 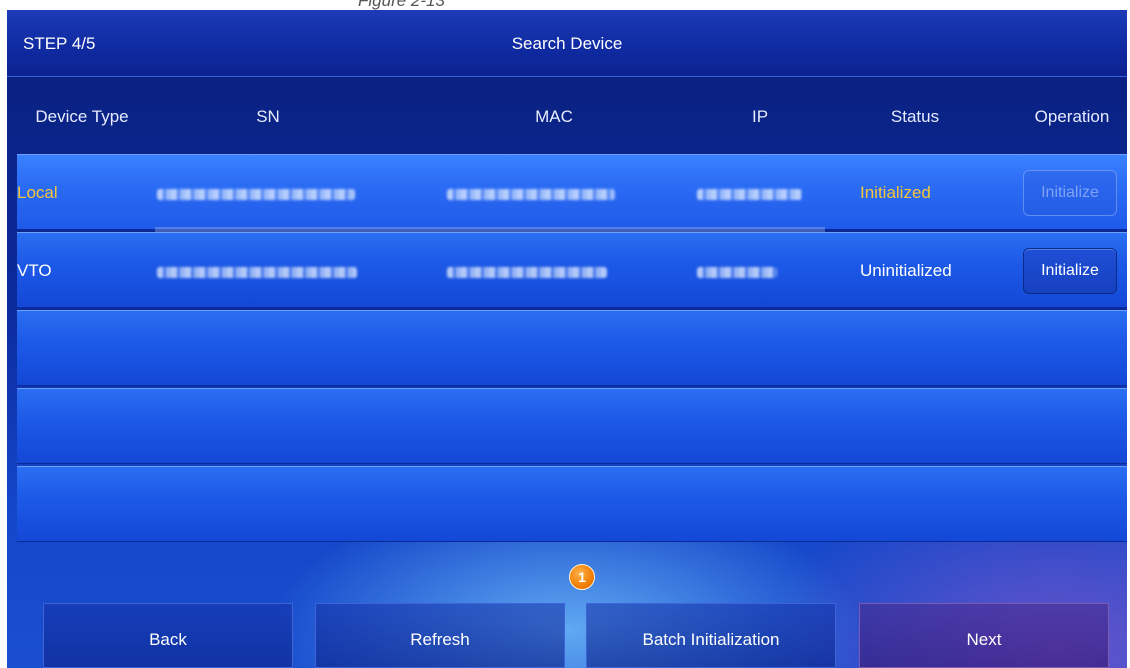 I want to click on title-bar: STEP 4/5 Search Device, so click(x=567, y=43).